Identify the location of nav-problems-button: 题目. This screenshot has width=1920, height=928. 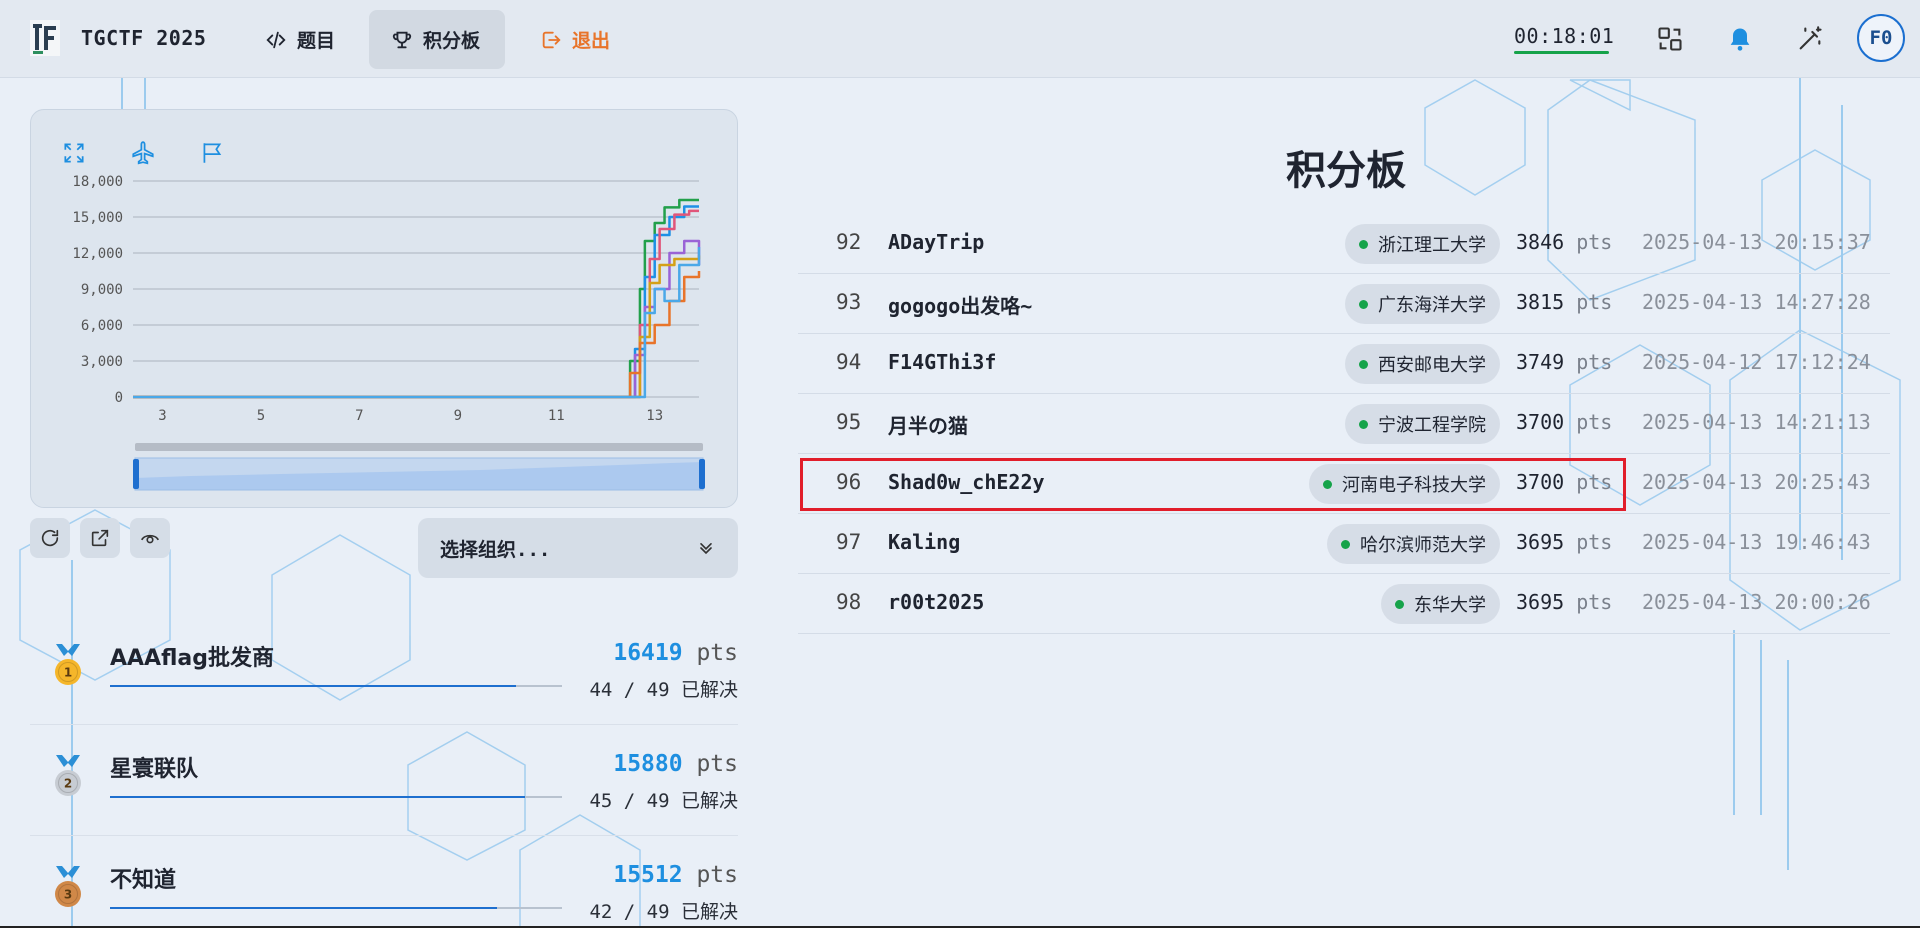
(300, 39).